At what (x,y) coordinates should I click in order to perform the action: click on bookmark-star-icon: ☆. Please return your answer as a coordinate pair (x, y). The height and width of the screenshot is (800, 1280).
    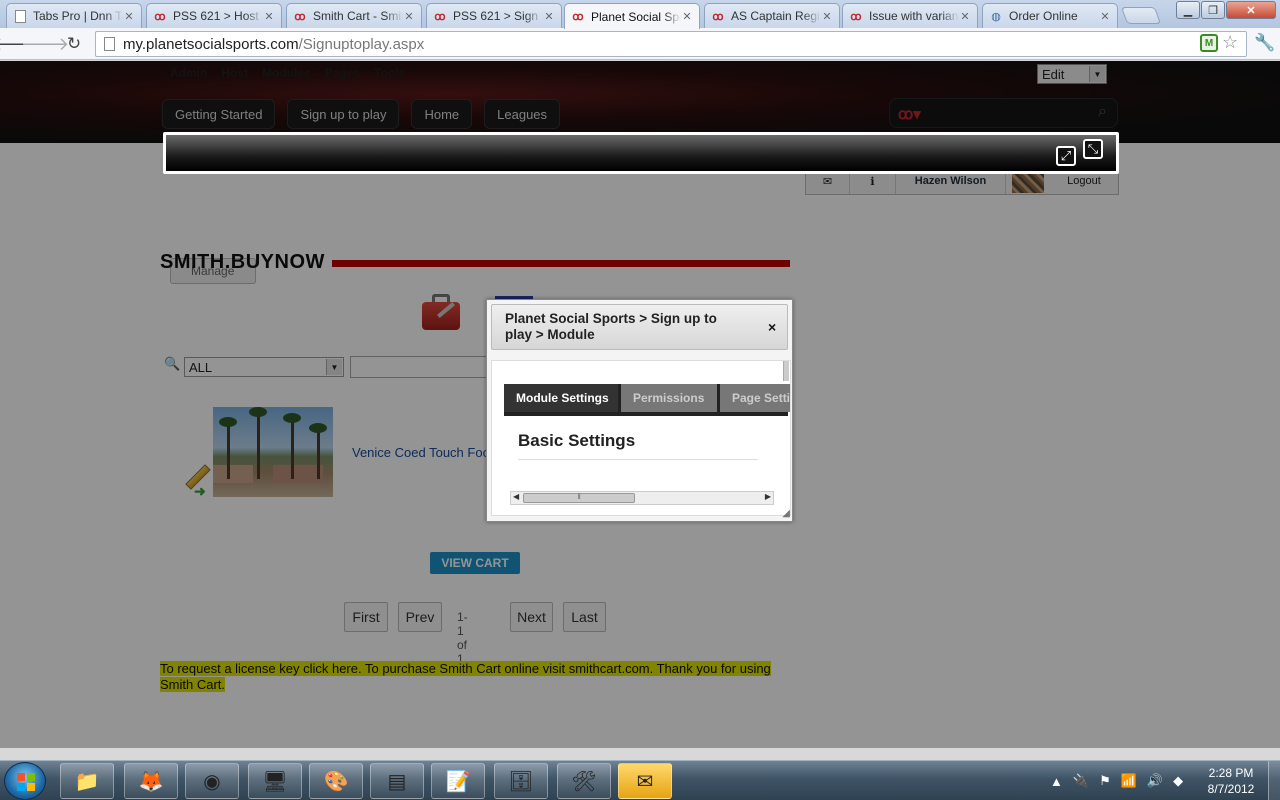
    Looking at the image, I should click on (1230, 42).